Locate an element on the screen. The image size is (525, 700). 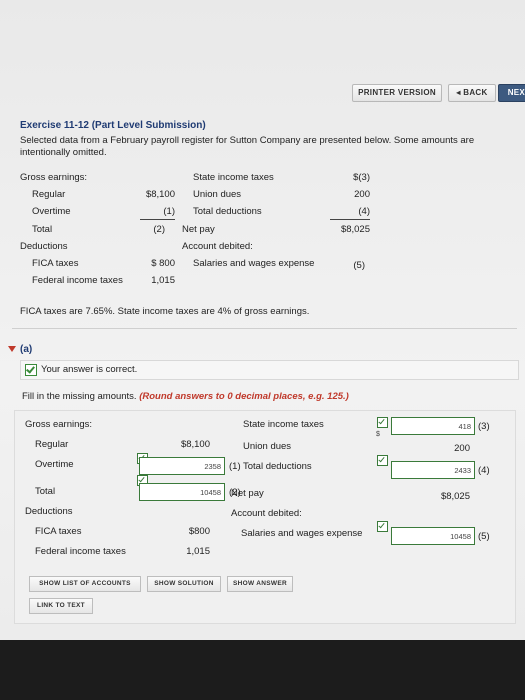
state-tax-input: 418 is located at coordinates (433, 426).